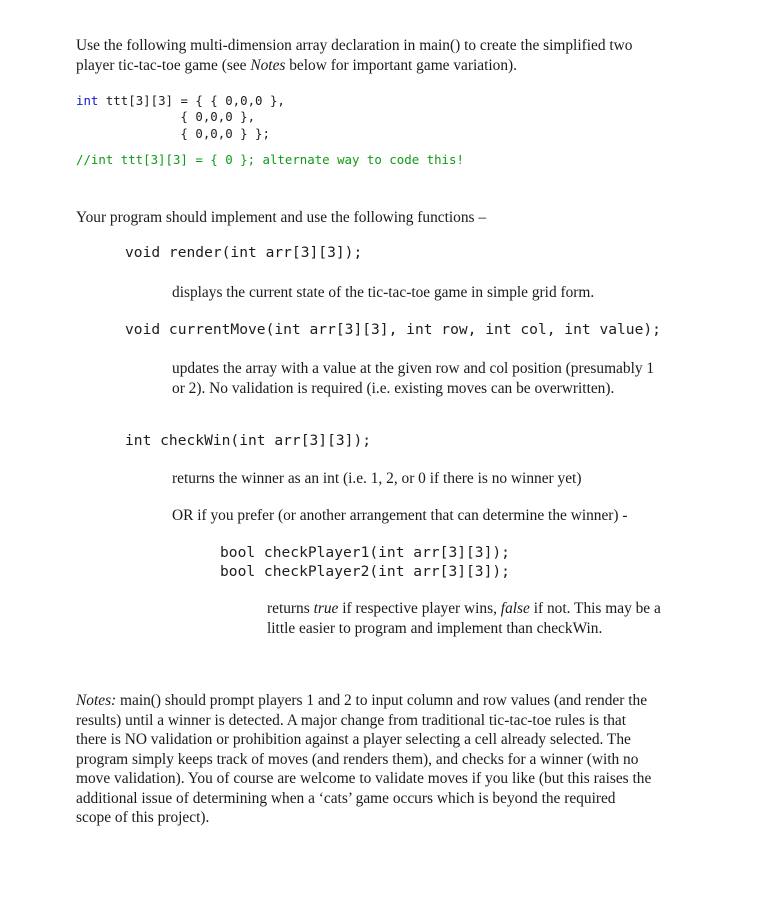 This screenshot has height=913, width=771. Describe the element at coordinates (248, 440) in the screenshot. I see `signature-check-win: int checkWin(int arr[3][3]);` at that location.